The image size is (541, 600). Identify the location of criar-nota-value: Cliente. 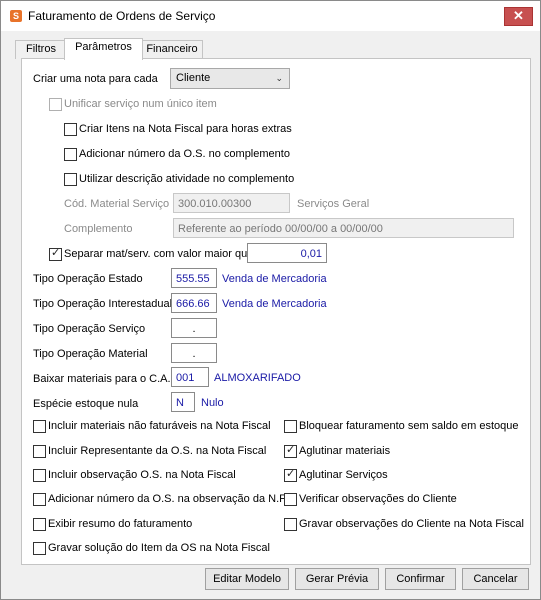
(193, 78).